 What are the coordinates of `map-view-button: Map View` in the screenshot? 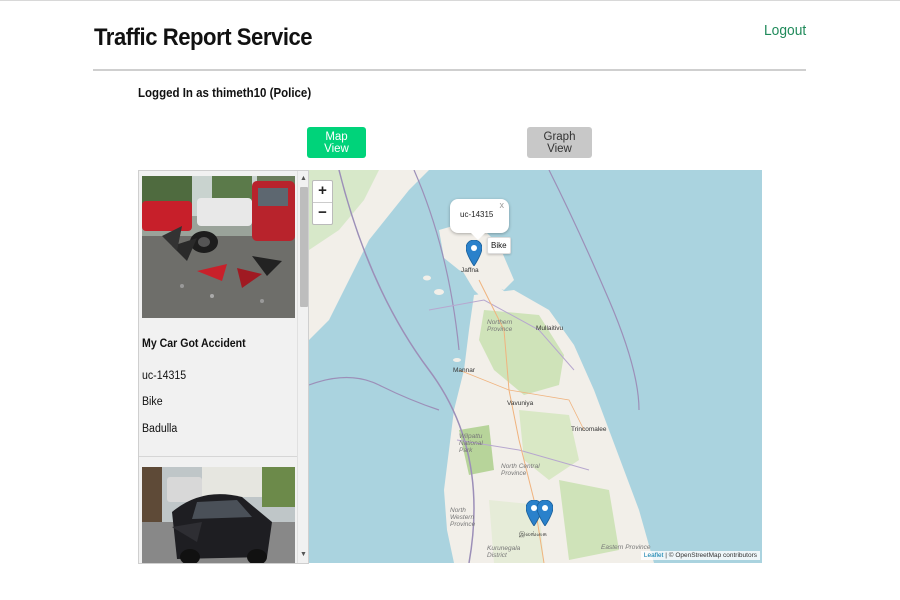 It's located at (336, 142).